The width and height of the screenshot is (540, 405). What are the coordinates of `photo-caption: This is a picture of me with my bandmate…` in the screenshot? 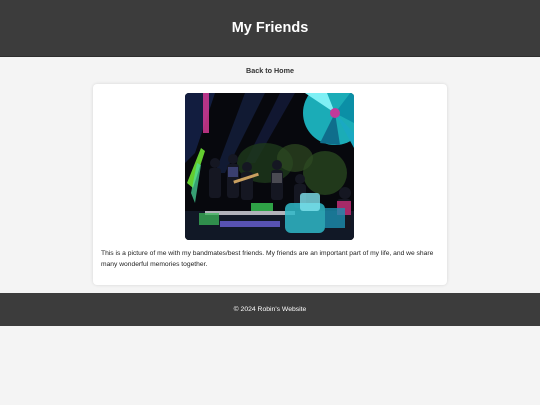 It's located at (267, 259).